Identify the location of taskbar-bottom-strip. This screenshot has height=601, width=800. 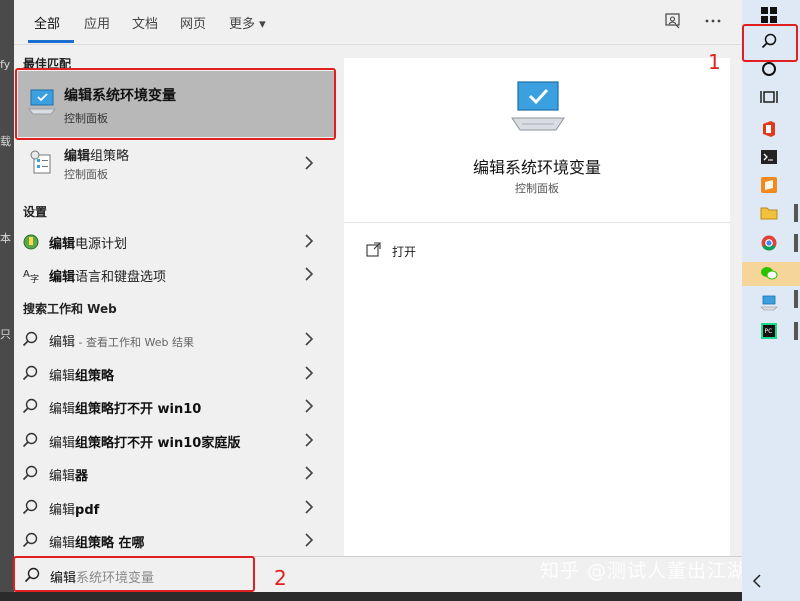
(371, 596).